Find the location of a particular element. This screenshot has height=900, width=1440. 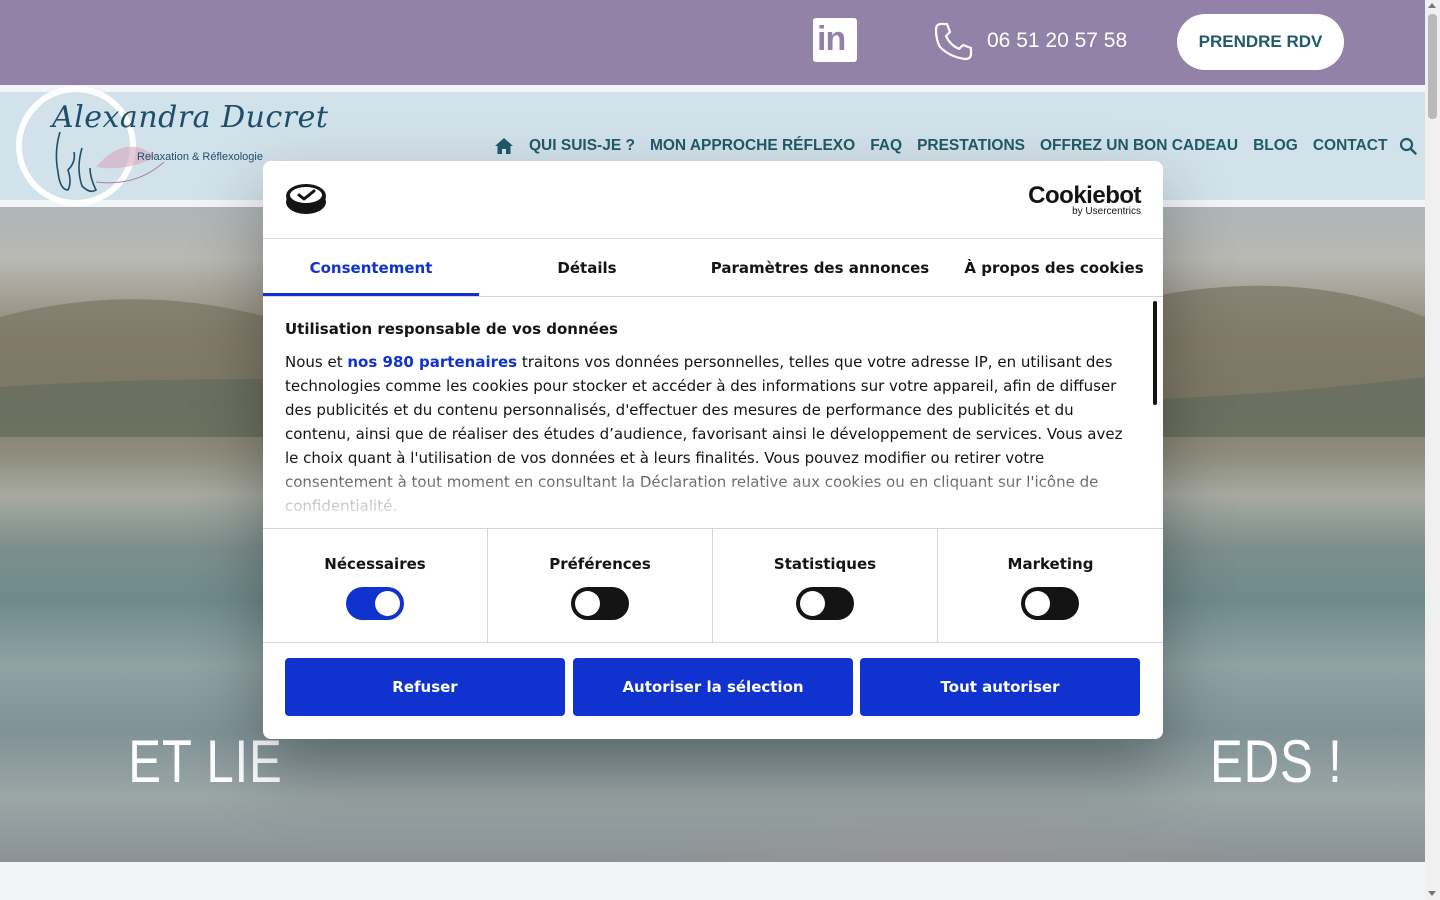

partners-link: nos 980 partenaires is located at coordinates (432, 362).